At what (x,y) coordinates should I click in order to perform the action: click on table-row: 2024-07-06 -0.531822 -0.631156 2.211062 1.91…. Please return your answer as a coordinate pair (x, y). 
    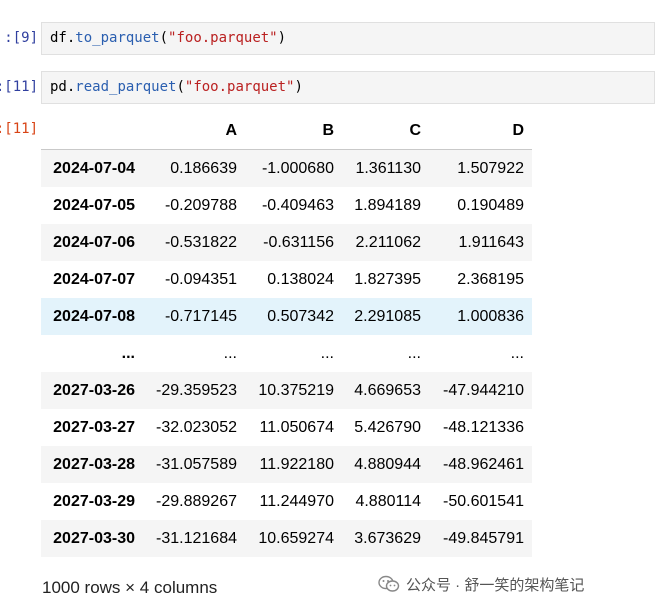
    Looking at the image, I should click on (286, 242).